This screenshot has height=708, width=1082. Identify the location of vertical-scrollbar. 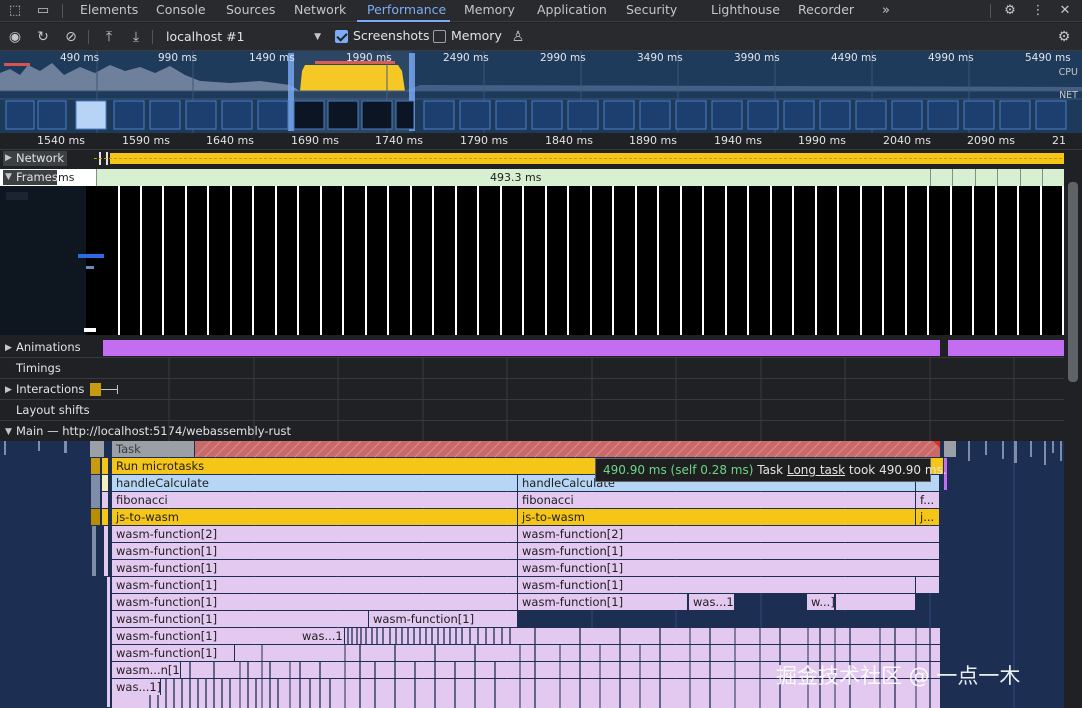
(1073, 429).